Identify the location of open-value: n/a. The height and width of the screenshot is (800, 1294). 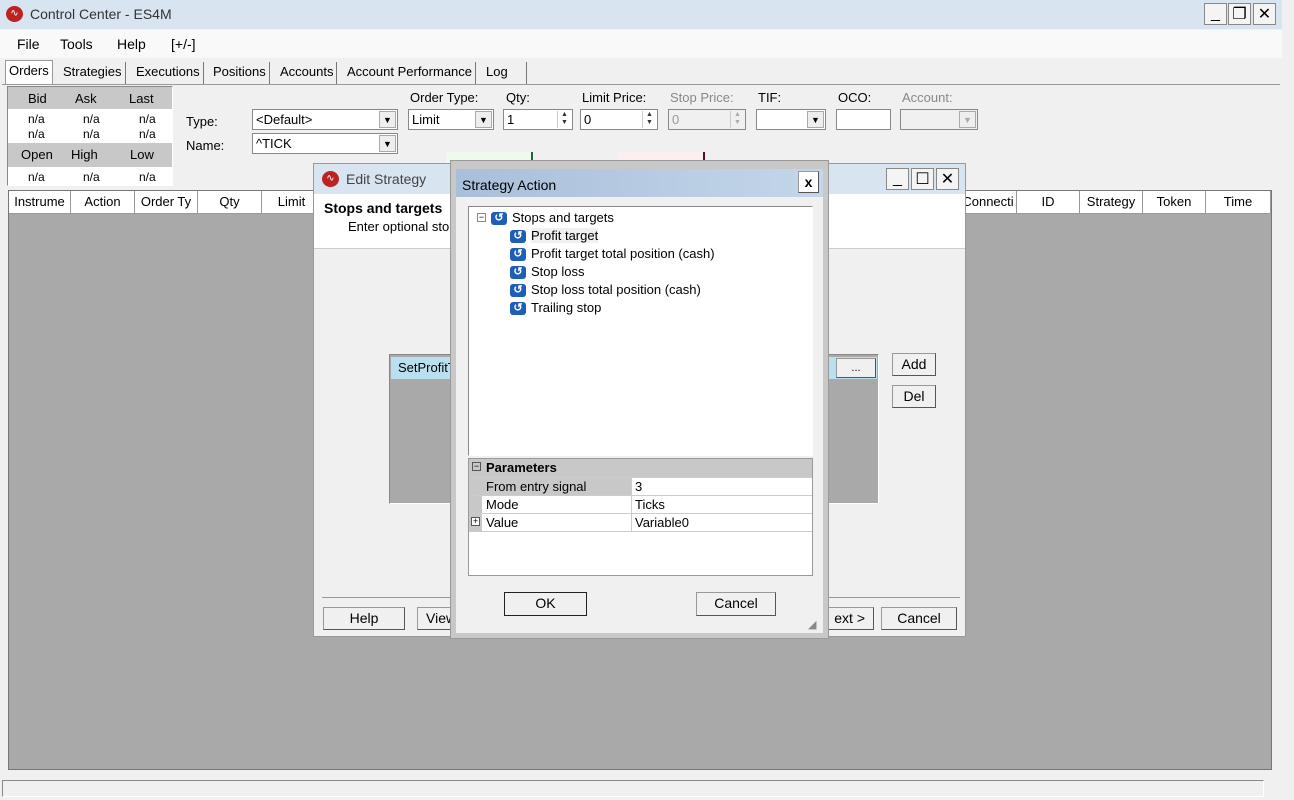
(36, 177).